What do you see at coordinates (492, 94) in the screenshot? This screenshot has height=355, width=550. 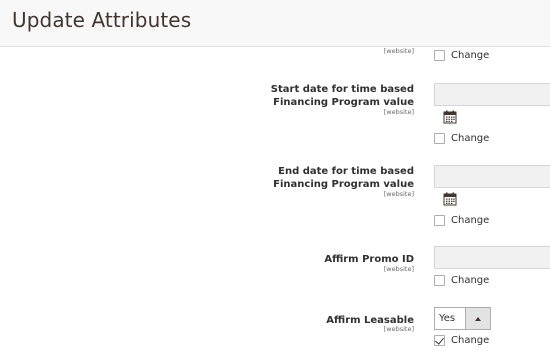 I see `start-date-input` at bounding box center [492, 94].